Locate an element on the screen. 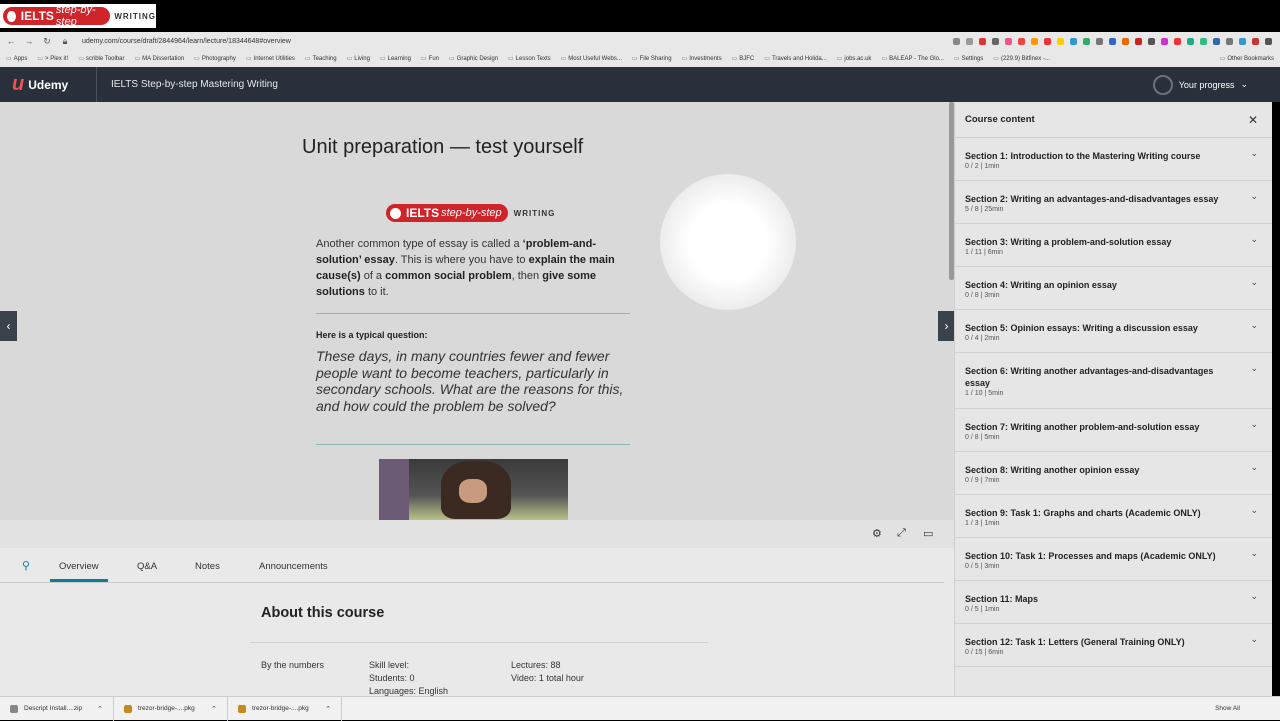  zoom-icon is located at coordinates (956, 41).